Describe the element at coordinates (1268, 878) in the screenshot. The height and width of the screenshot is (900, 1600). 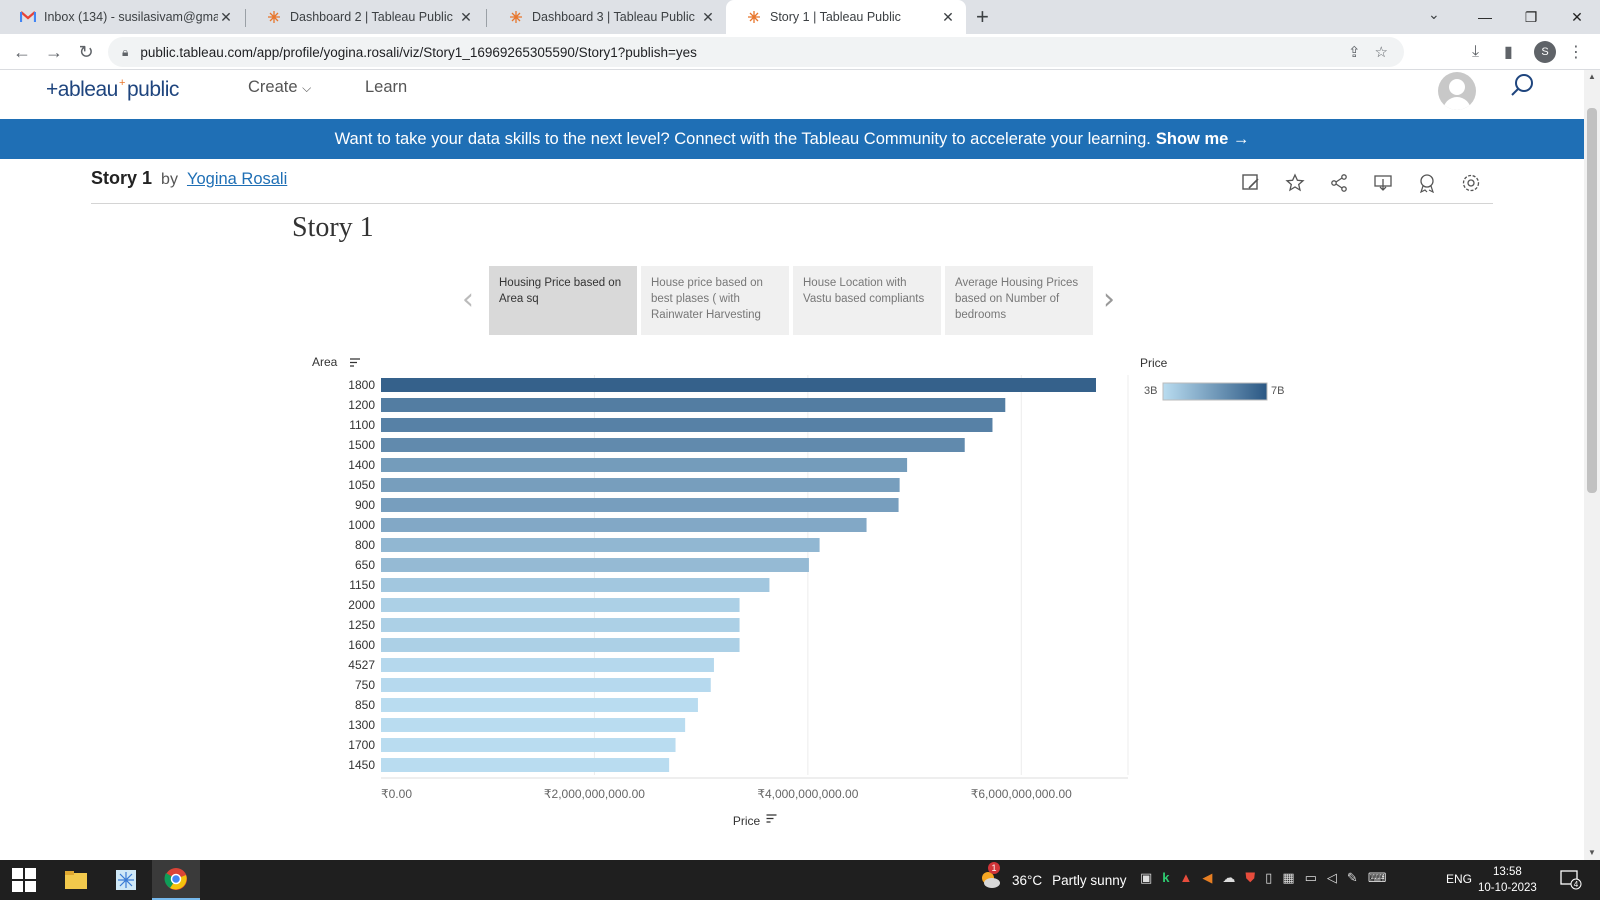
I see `usb-icon: ▯` at that location.